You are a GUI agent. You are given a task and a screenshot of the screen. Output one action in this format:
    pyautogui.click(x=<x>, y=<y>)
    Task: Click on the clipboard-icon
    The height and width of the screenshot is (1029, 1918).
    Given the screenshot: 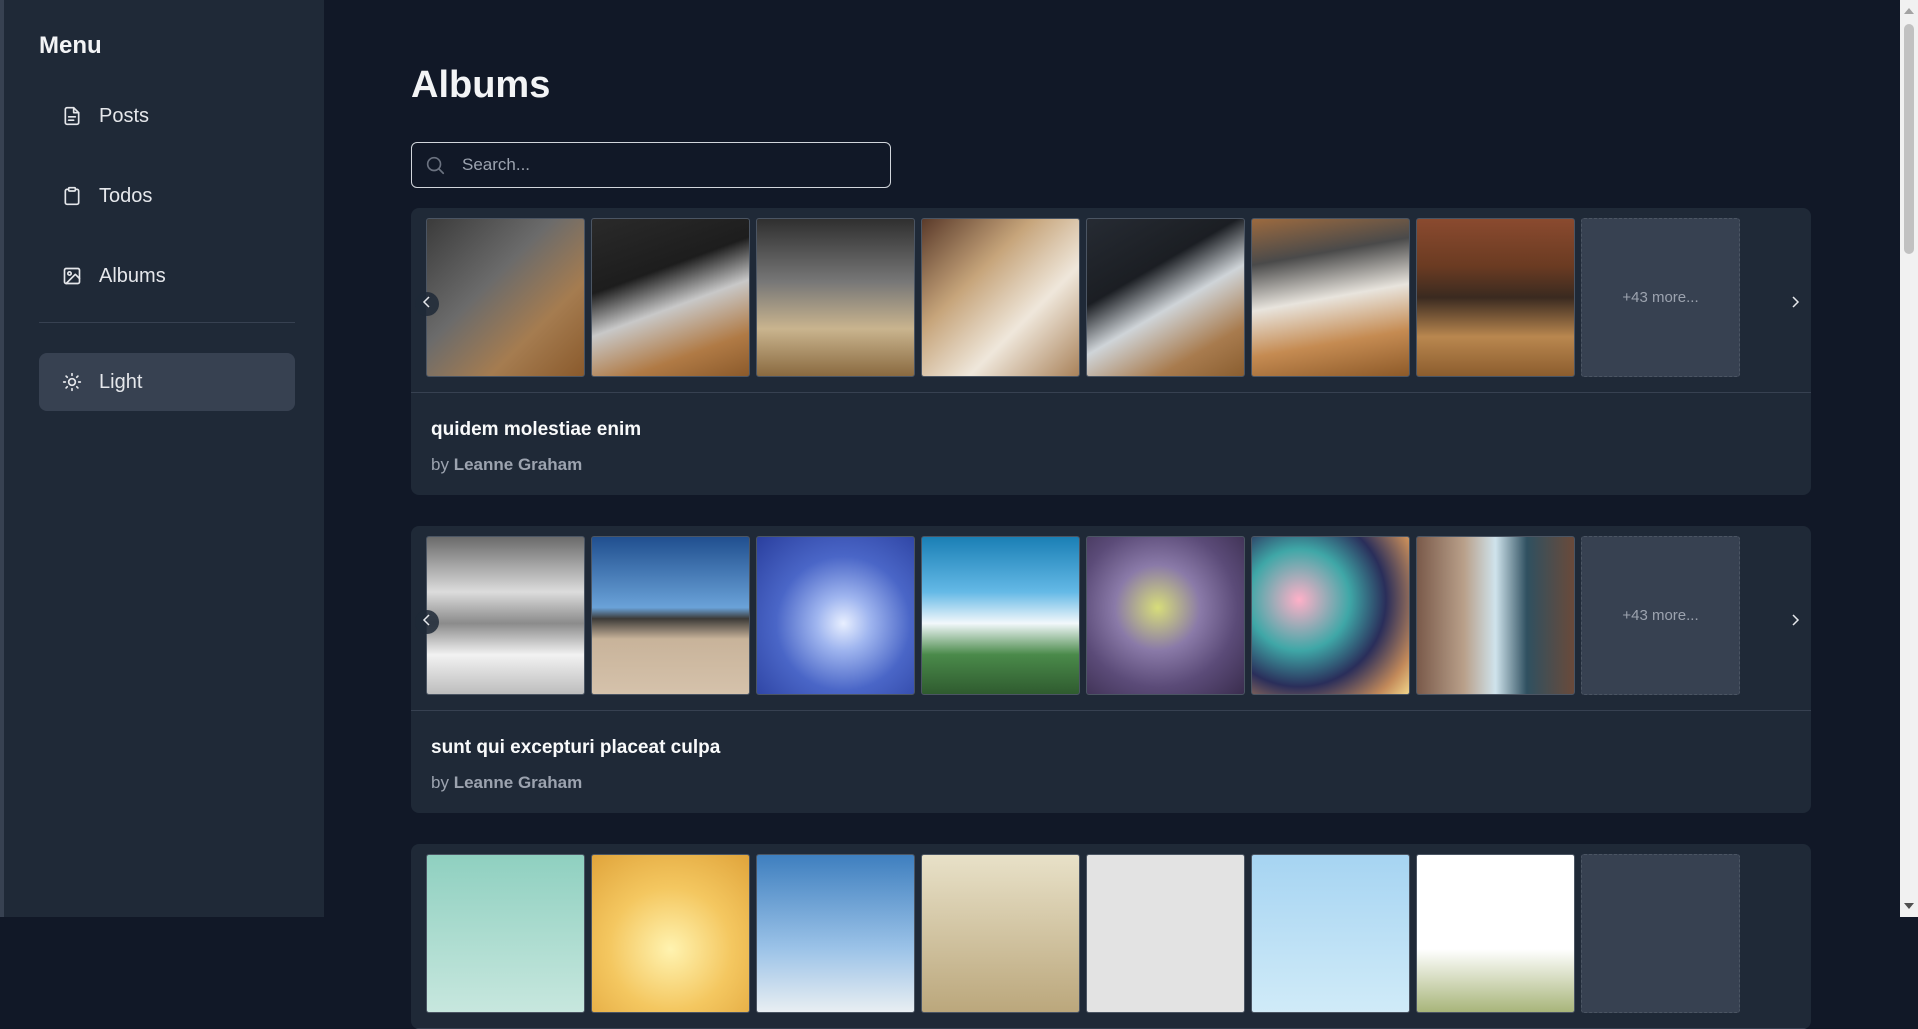 What is the action you would take?
    pyautogui.click(x=72, y=196)
    